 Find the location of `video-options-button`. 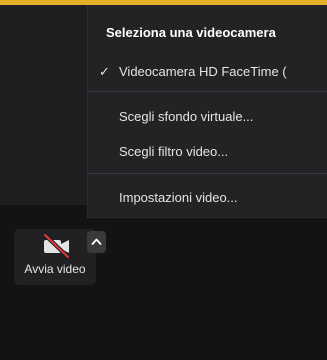

video-options-button is located at coordinates (96, 242).